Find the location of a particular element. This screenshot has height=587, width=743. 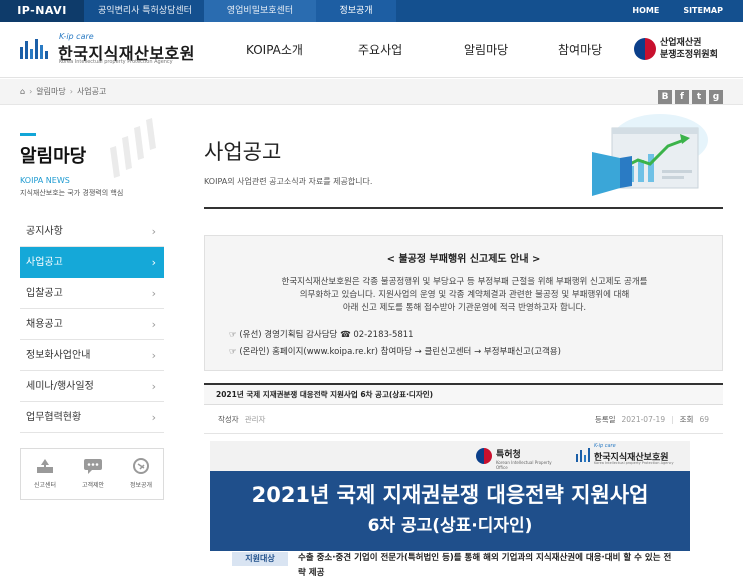

decorative-stripes-icon is located at coordinates (133, 148).